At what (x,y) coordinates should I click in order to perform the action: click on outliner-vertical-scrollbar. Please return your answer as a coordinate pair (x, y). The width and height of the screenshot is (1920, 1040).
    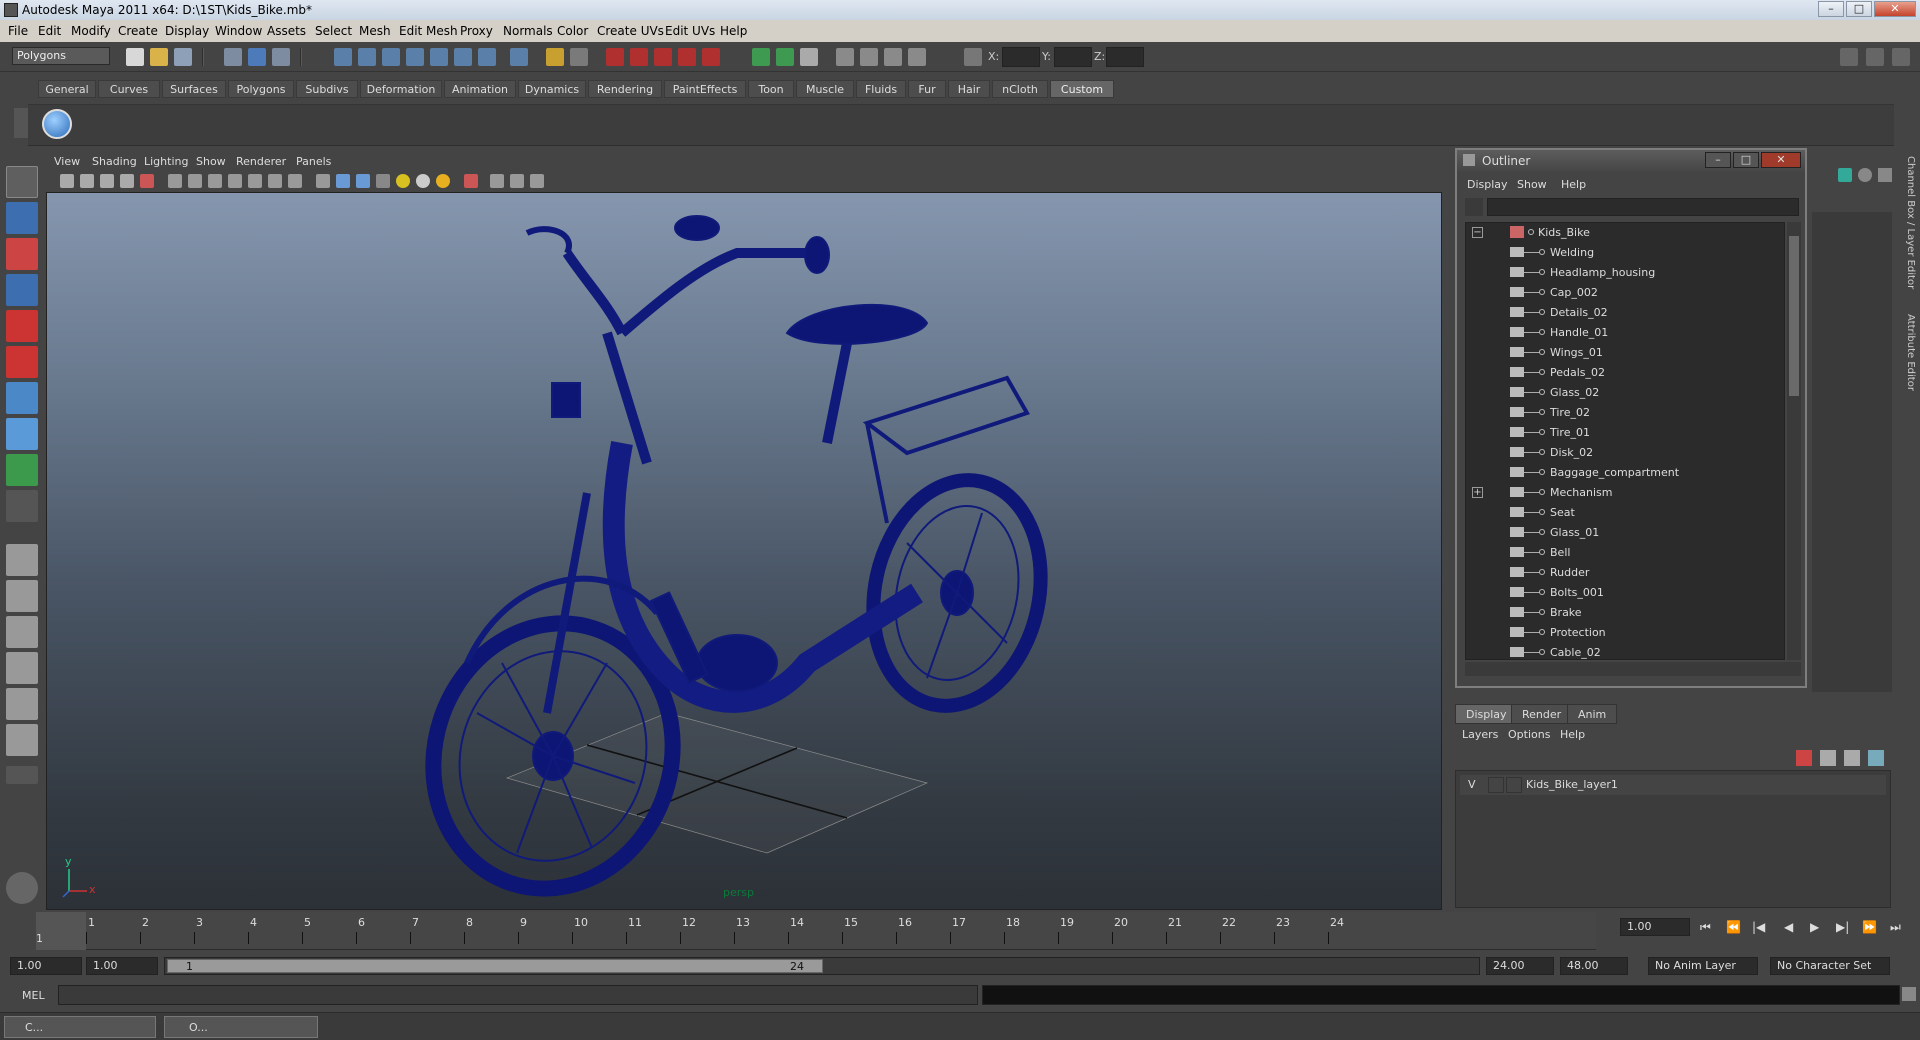
    Looking at the image, I should click on (1794, 441).